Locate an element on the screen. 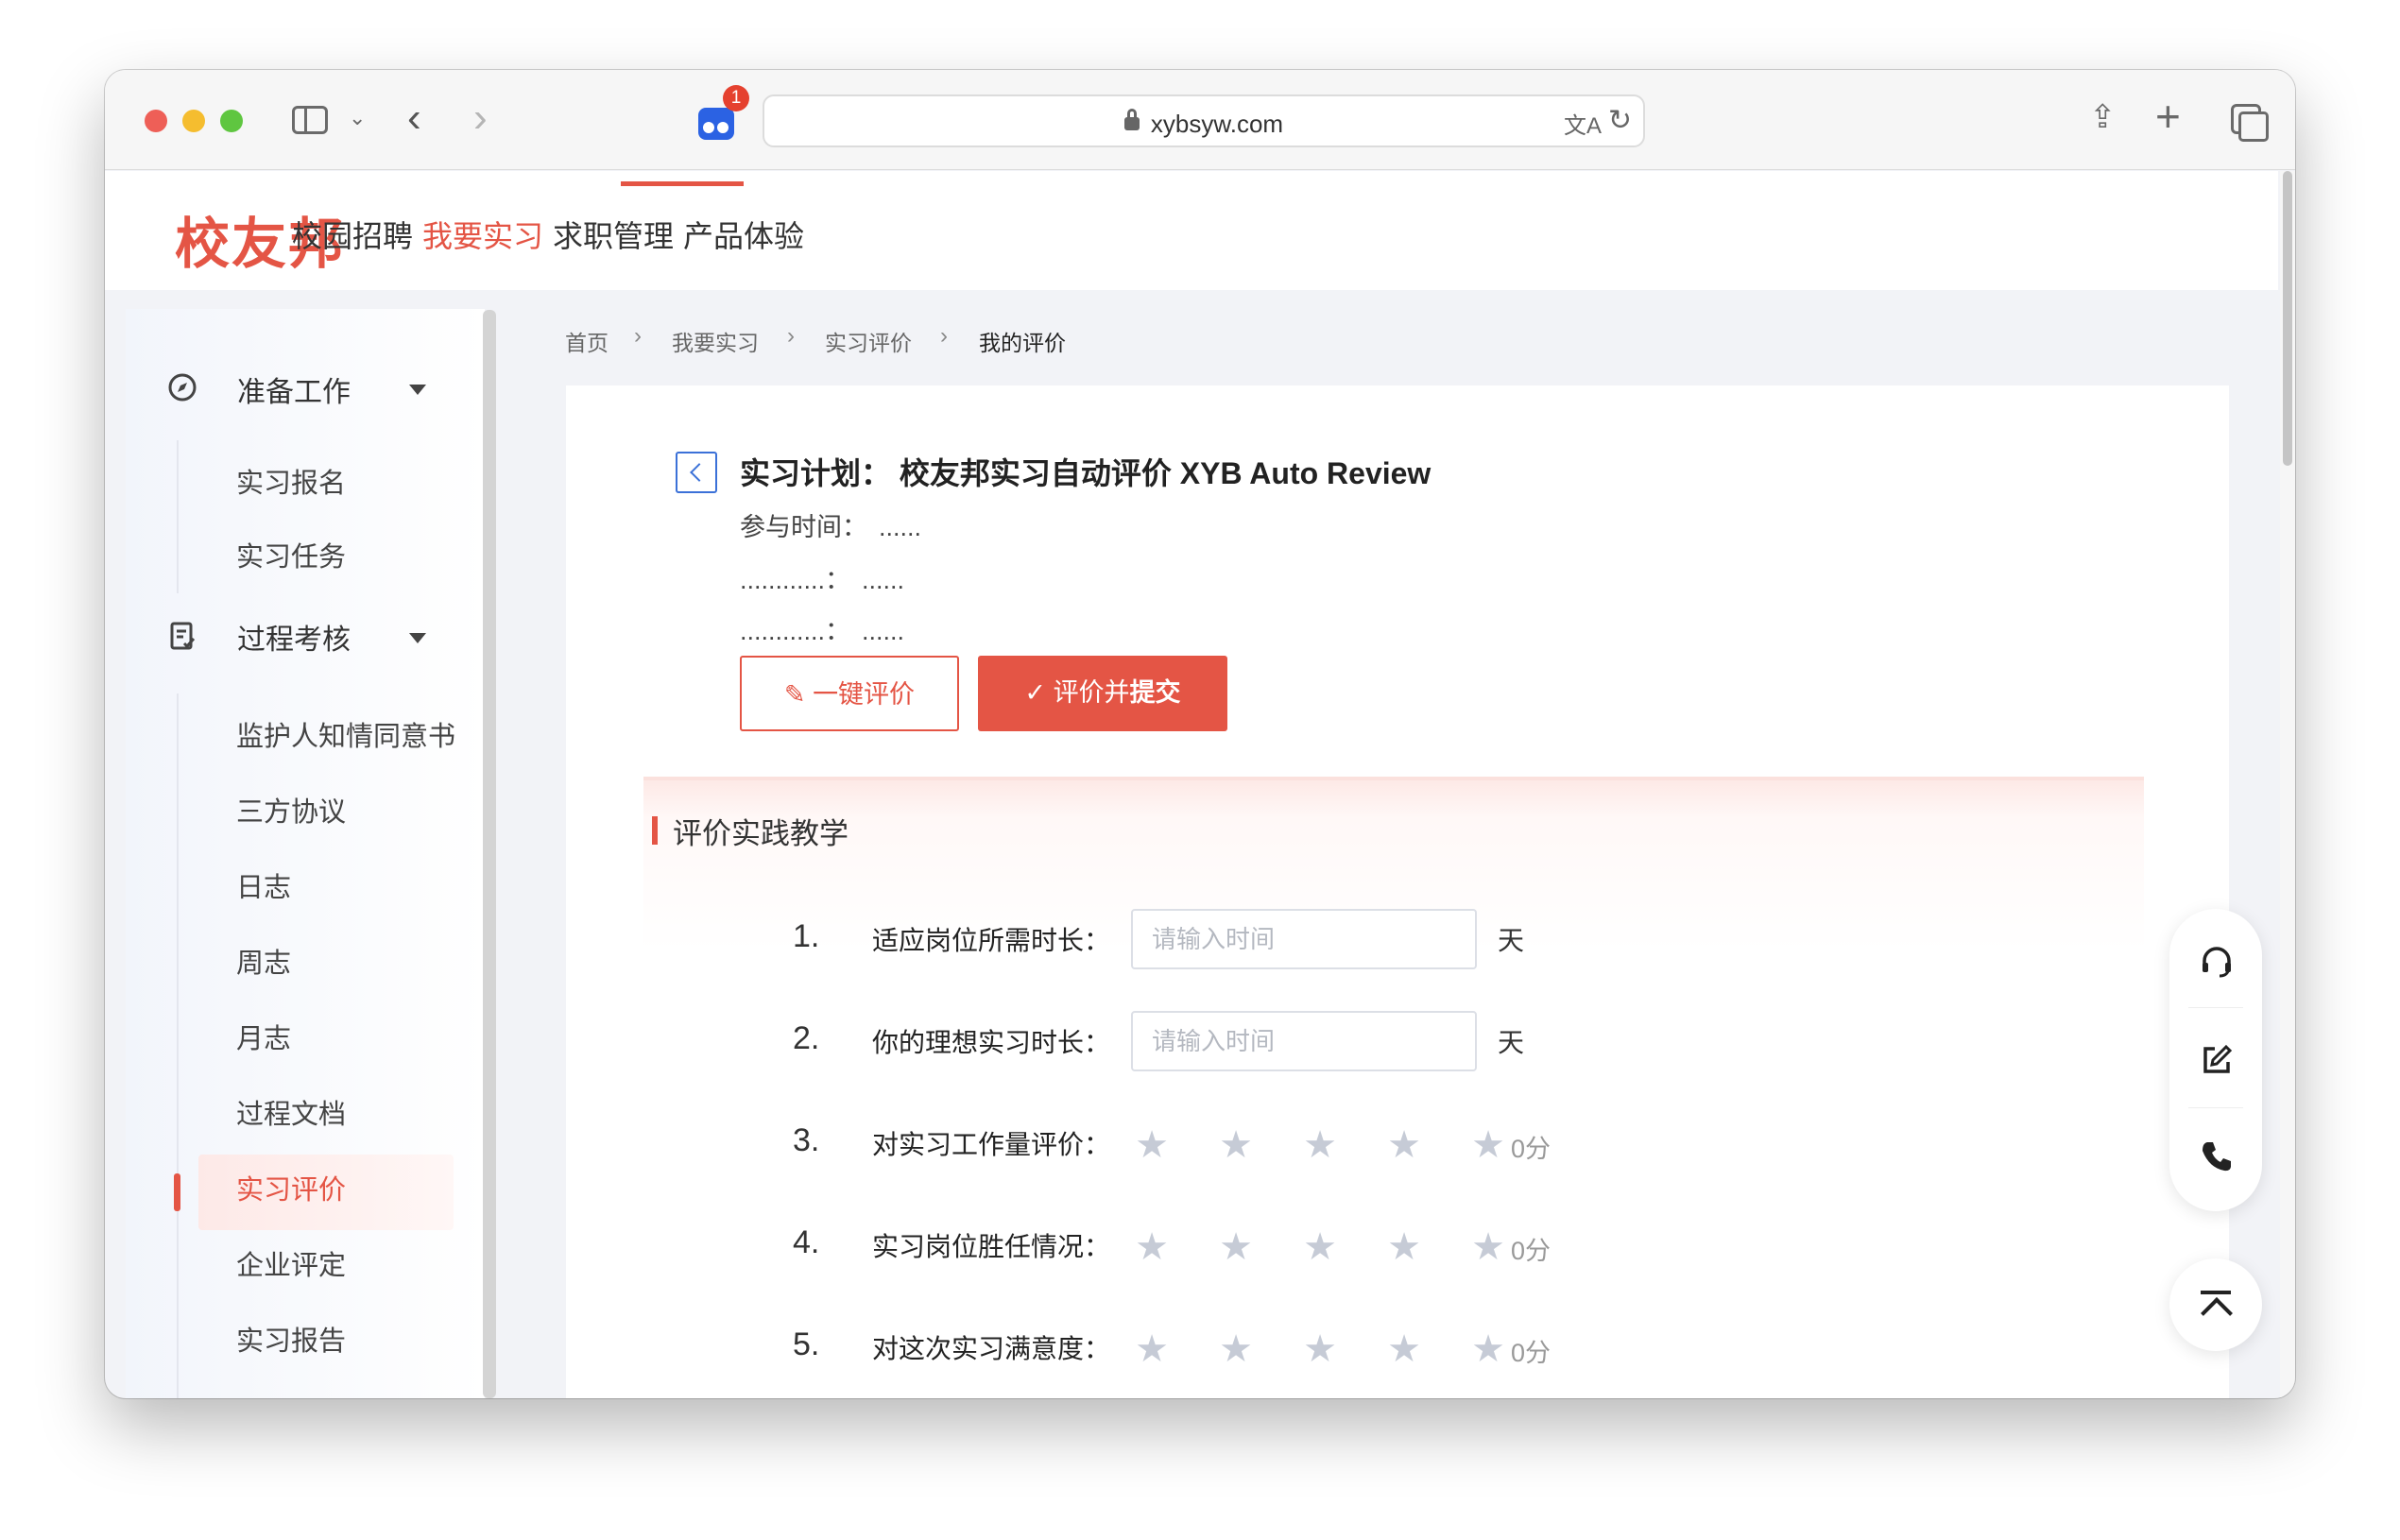 This screenshot has height=1540, width=2400. url-text: xybsyw.com is located at coordinates (1217, 124).